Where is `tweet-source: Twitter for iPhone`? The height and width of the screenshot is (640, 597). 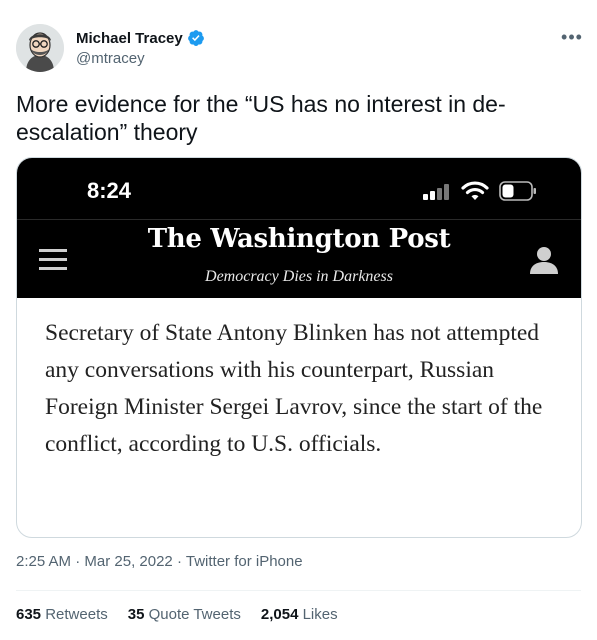 tweet-source: Twitter for iPhone is located at coordinates (244, 561).